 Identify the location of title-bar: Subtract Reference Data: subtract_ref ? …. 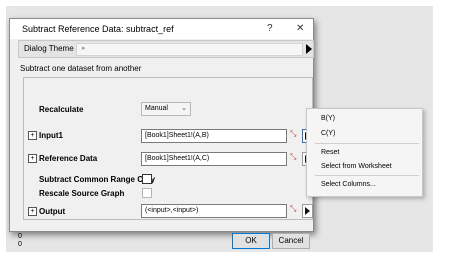
(161, 29).